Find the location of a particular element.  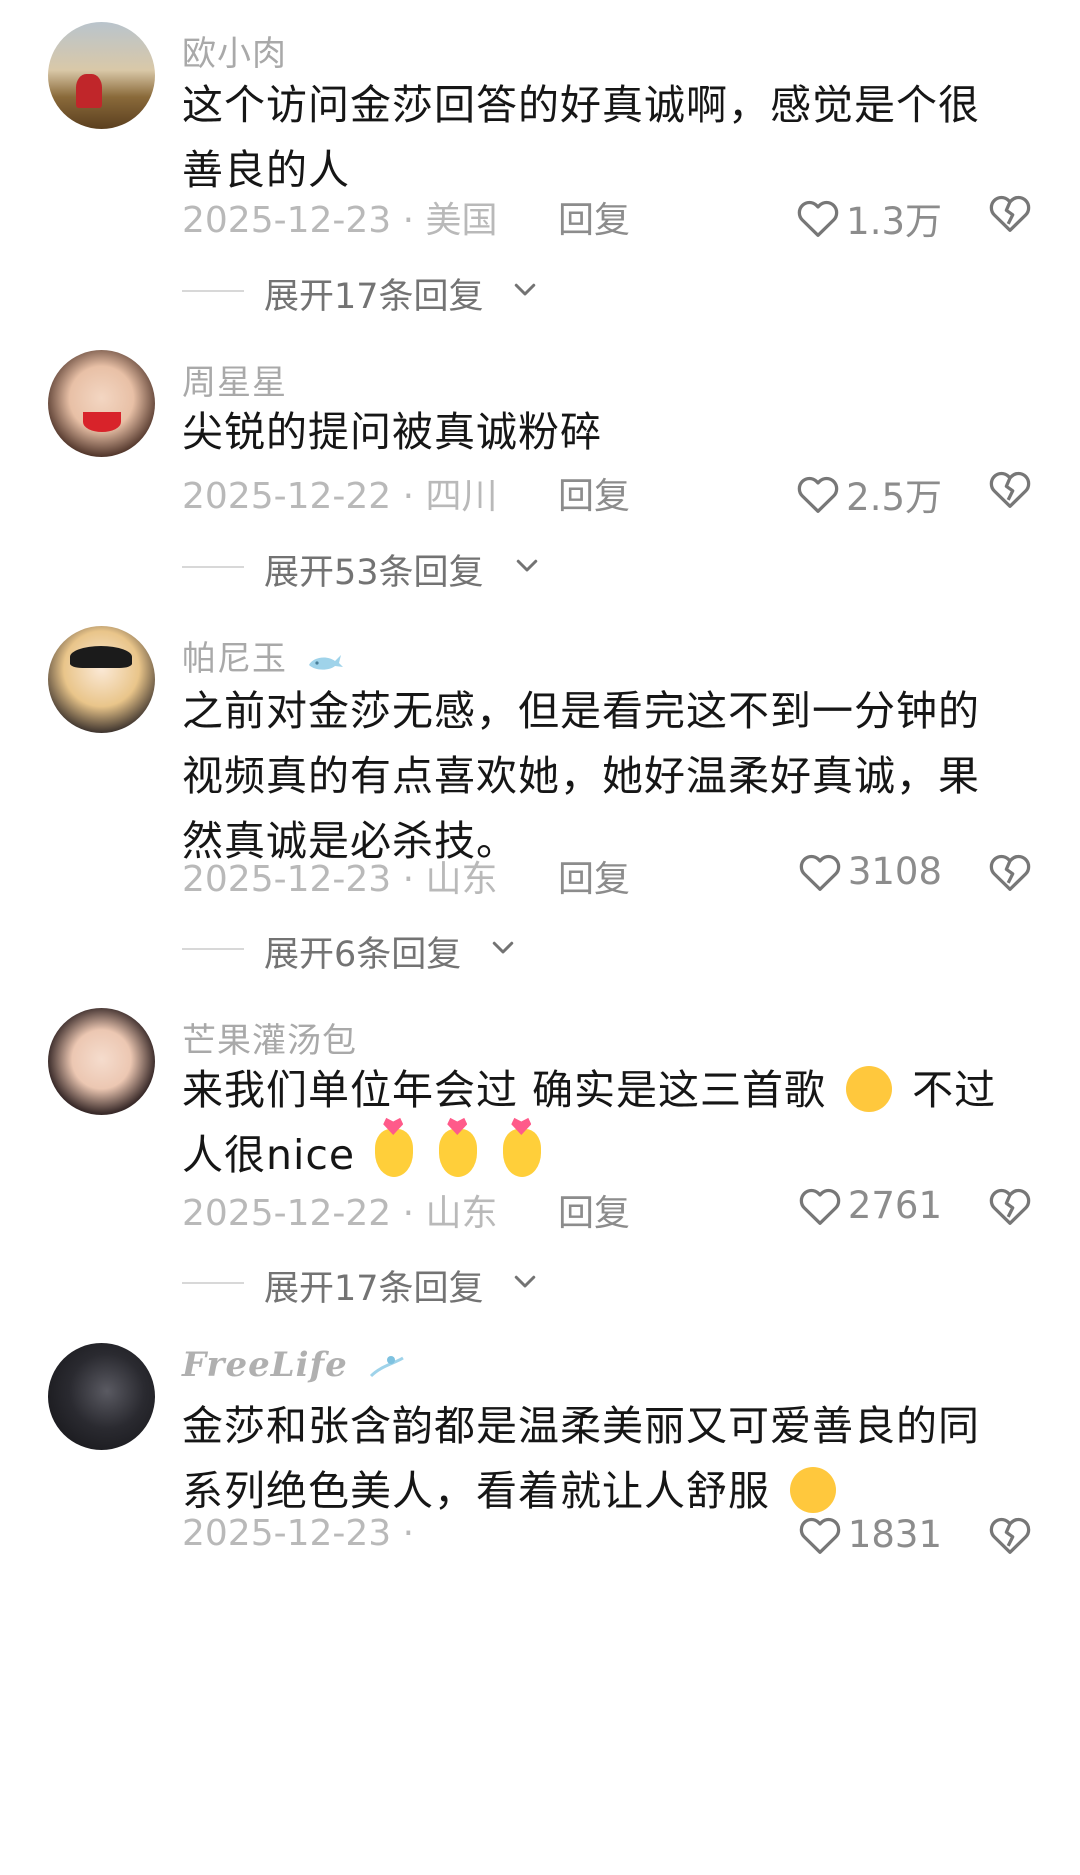

username-text: FreeLife is located at coordinates (265, 1365).